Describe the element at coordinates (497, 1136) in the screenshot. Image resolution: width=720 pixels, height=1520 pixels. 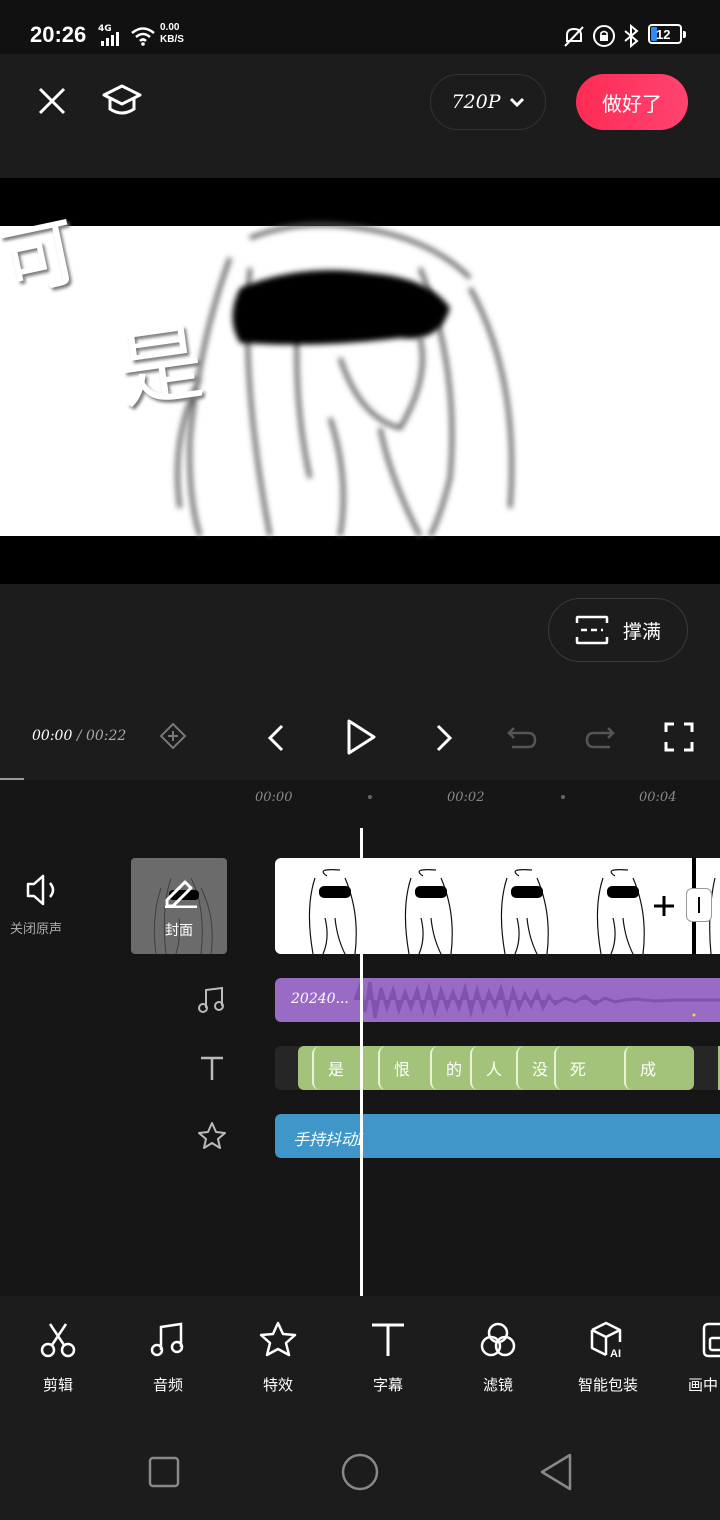
I see `effect-track: 手持抖动I` at that location.